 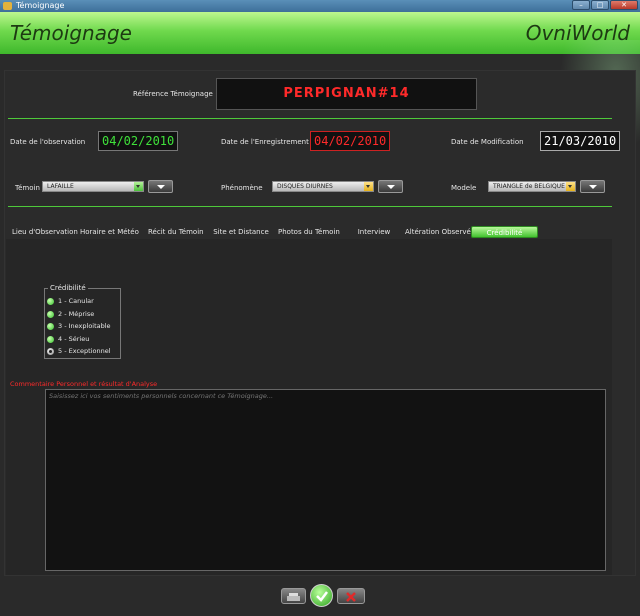 What do you see at coordinates (265, 142) in the screenshot?
I see `registration-date-label: Date de l'Enregistrement` at bounding box center [265, 142].